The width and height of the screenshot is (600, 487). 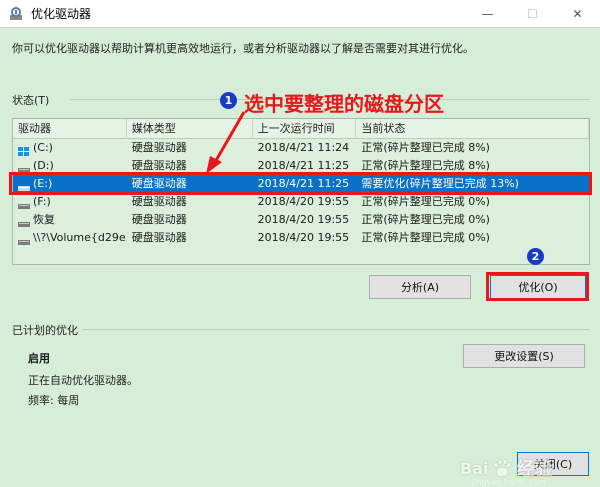 What do you see at coordinates (336, 329) in the screenshot?
I see `section-divider` at bounding box center [336, 329].